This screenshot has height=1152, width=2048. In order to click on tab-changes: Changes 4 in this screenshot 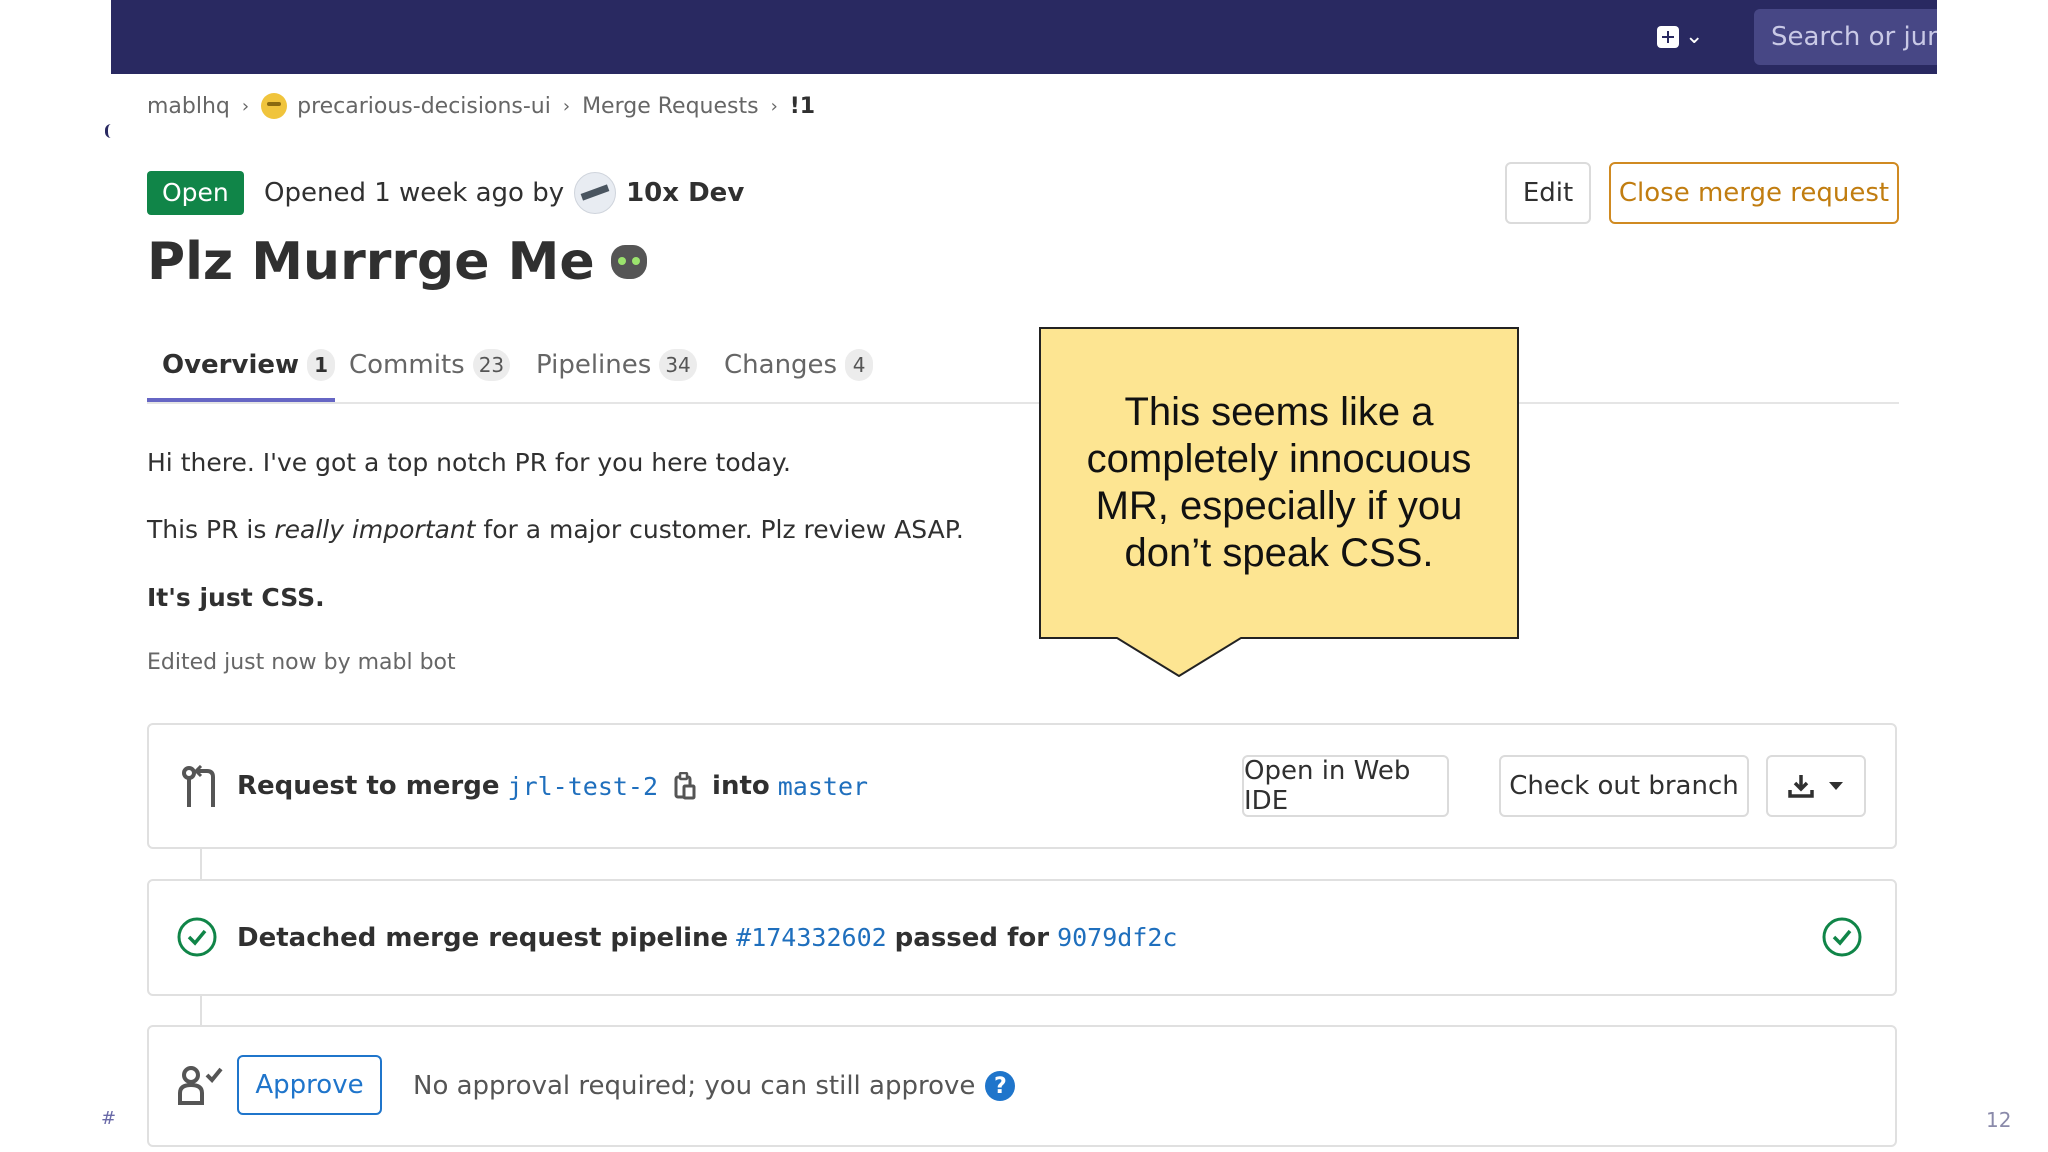, I will do `click(799, 365)`.